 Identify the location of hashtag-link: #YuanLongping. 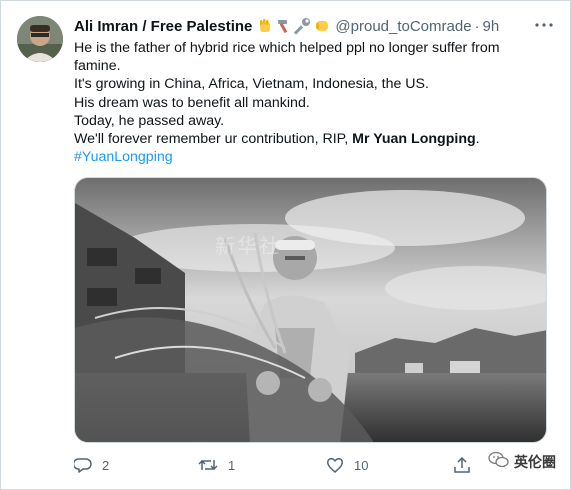
(309, 157).